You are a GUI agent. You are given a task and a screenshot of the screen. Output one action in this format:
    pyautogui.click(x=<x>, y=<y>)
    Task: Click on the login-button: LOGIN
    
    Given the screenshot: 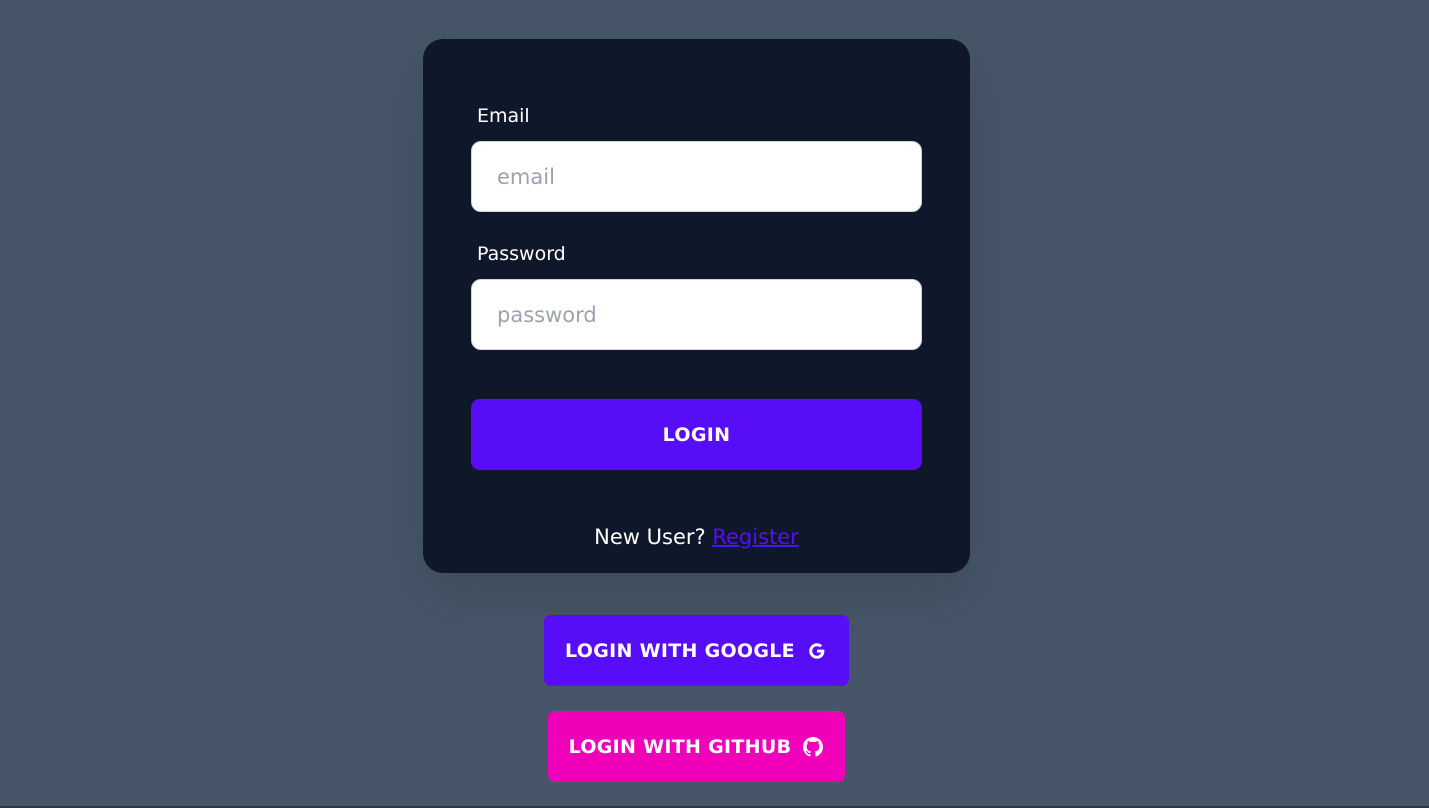 What is the action you would take?
    pyautogui.click(x=696, y=434)
    